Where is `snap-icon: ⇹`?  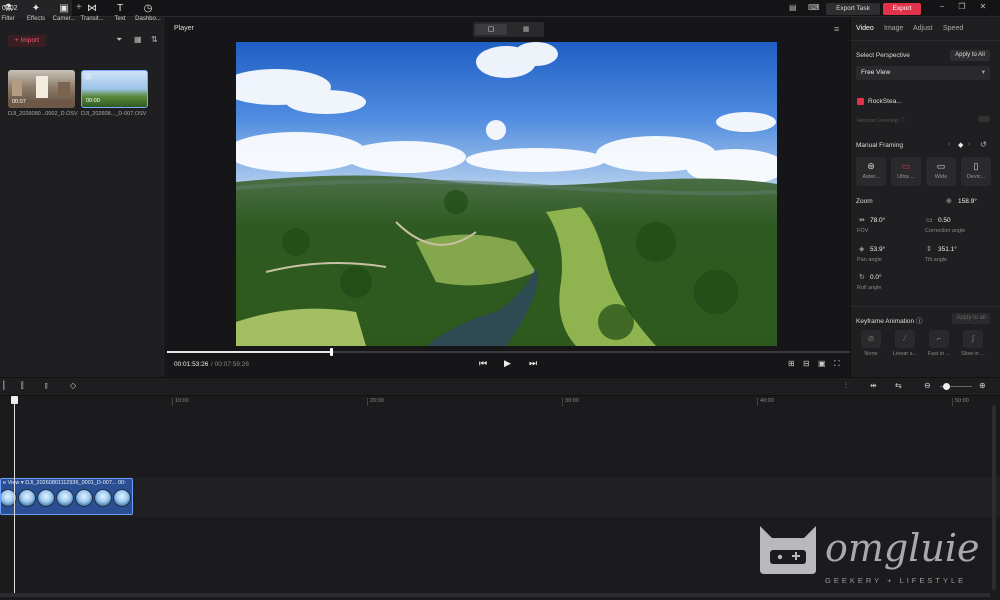 snap-icon: ⇹ is located at coordinates (873, 385).